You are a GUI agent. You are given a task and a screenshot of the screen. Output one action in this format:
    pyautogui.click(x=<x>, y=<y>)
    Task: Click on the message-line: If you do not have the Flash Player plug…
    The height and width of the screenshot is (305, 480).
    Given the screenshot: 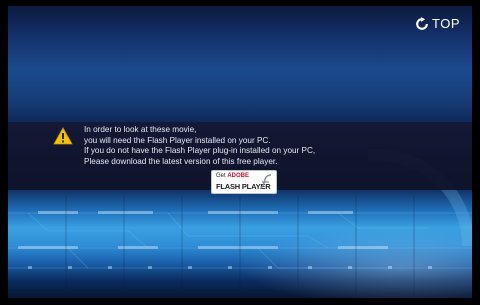 What is the action you would take?
    pyautogui.click(x=200, y=151)
    